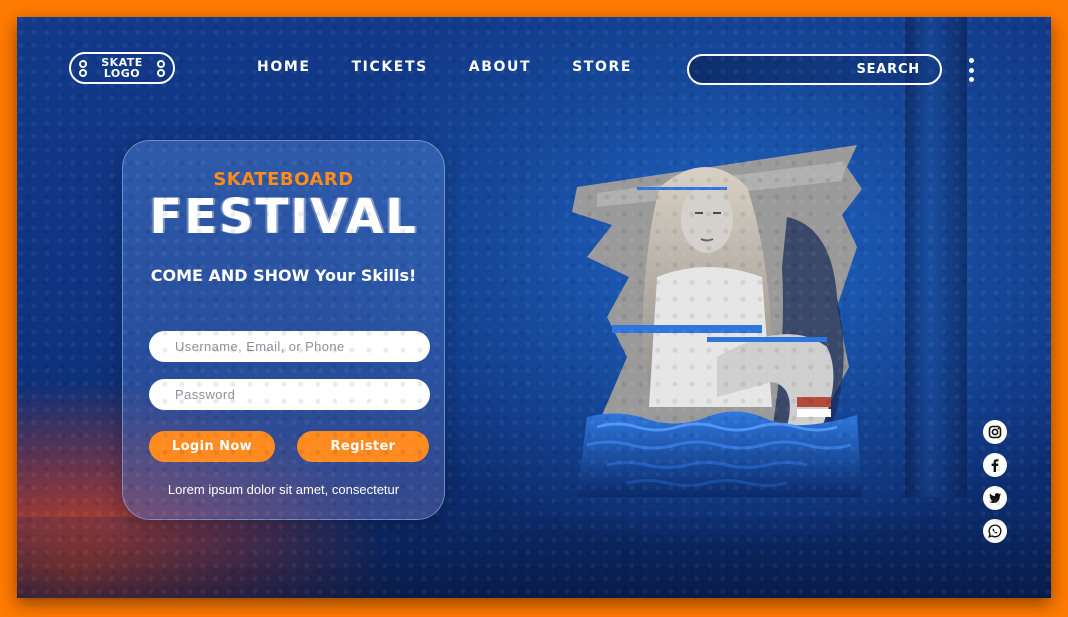 The height and width of the screenshot is (617, 1068). What do you see at coordinates (283, 179) in the screenshot?
I see `card-kicker: SKATEBOARD` at bounding box center [283, 179].